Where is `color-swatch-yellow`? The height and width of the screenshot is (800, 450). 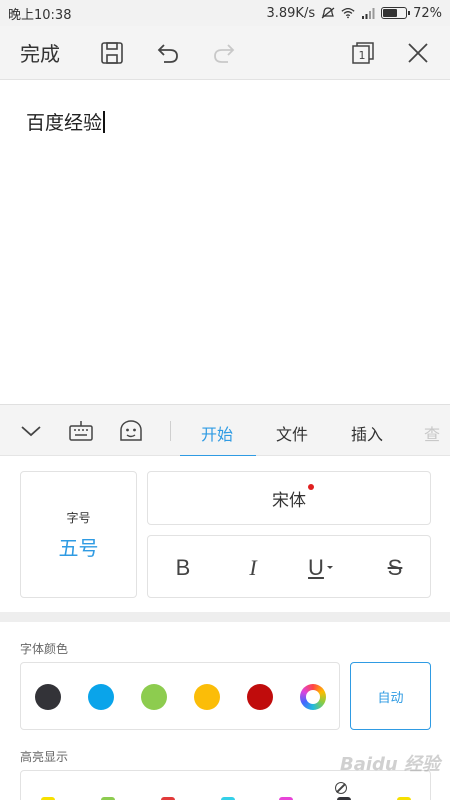
color-swatch-yellow is located at coordinates (207, 697).